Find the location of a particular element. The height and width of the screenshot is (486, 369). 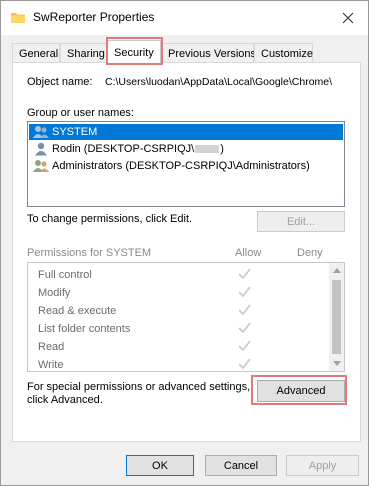

permission-name: Read & execute is located at coordinates (77, 311).